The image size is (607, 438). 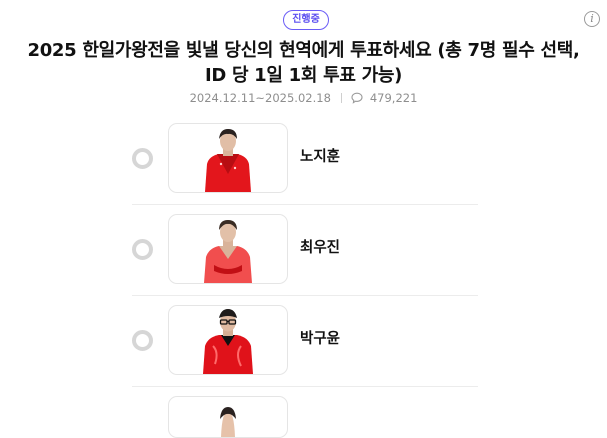 What do you see at coordinates (305, 412) in the screenshot?
I see `candidate-row-partial` at bounding box center [305, 412].